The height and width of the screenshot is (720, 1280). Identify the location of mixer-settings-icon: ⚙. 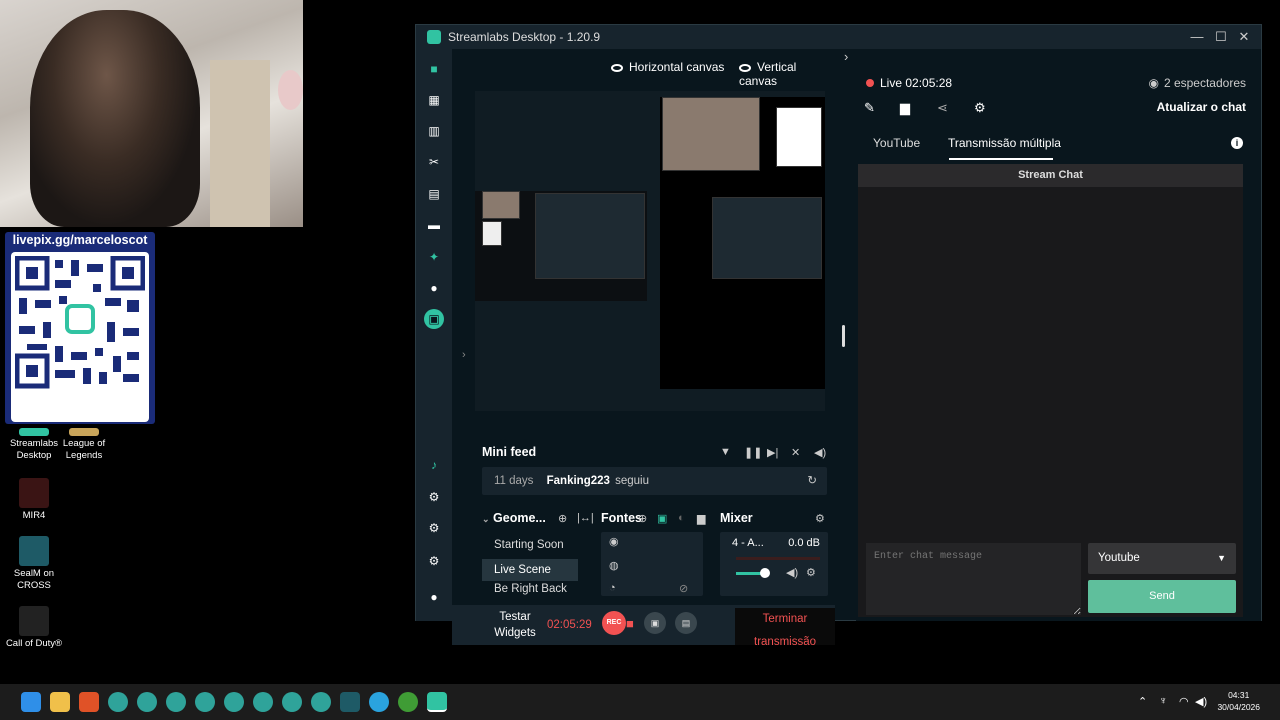
(820, 518).